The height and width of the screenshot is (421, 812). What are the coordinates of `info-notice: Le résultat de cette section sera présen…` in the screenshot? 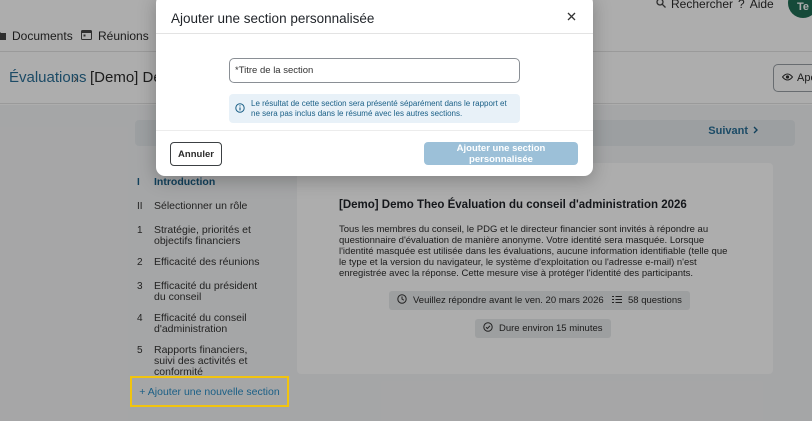 It's located at (374, 108).